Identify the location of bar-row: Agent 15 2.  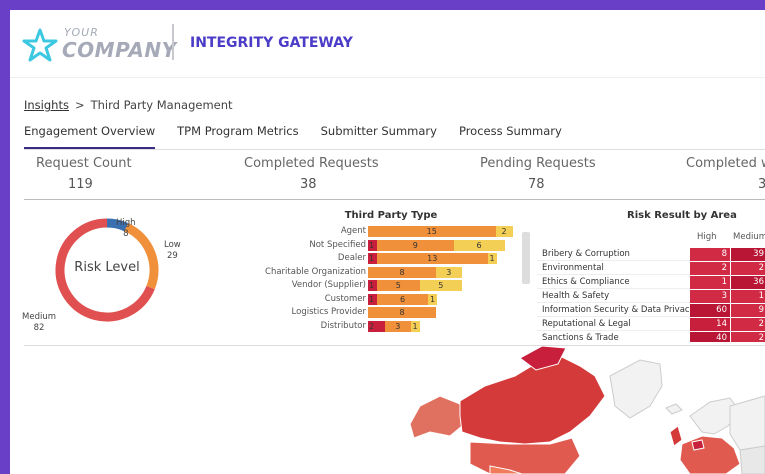
(395, 232).